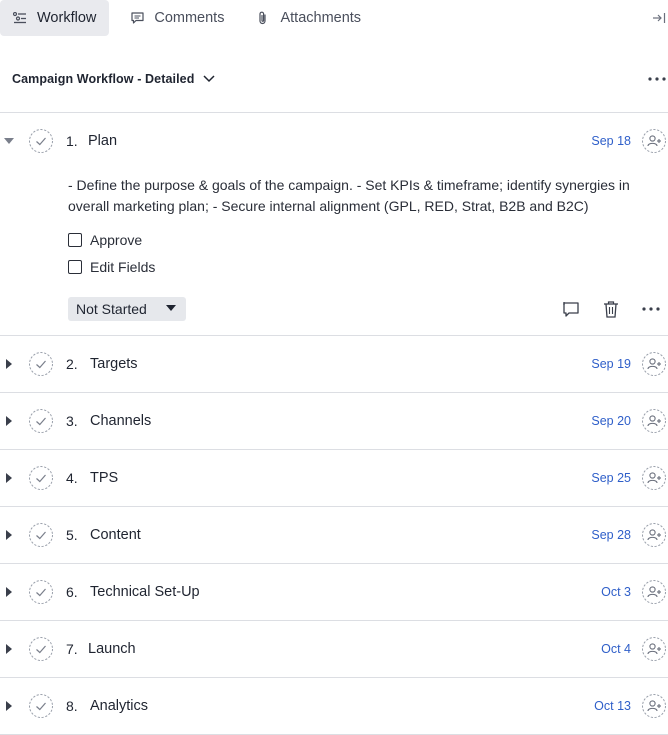  Describe the element at coordinates (189, 18) in the screenshot. I see `tab-label: Comments` at that location.